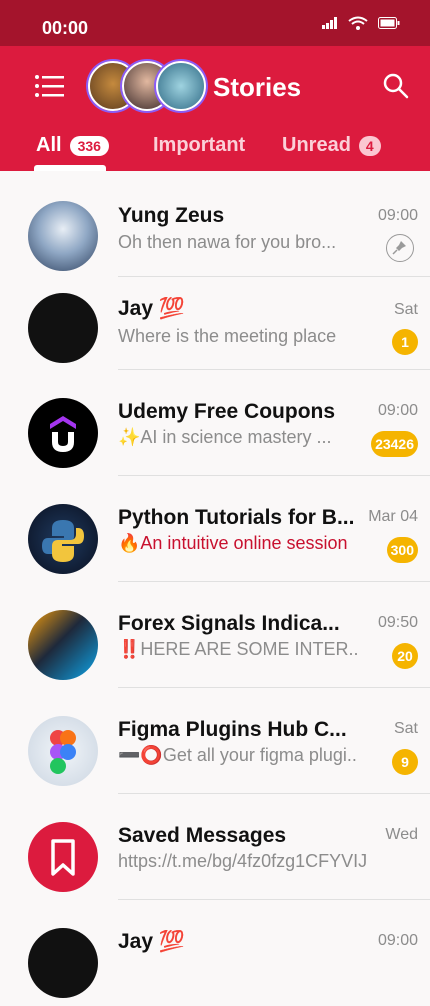 The height and width of the screenshot is (1006, 430). What do you see at coordinates (215, 23) in the screenshot?
I see `status-bar: 00:00` at bounding box center [215, 23].